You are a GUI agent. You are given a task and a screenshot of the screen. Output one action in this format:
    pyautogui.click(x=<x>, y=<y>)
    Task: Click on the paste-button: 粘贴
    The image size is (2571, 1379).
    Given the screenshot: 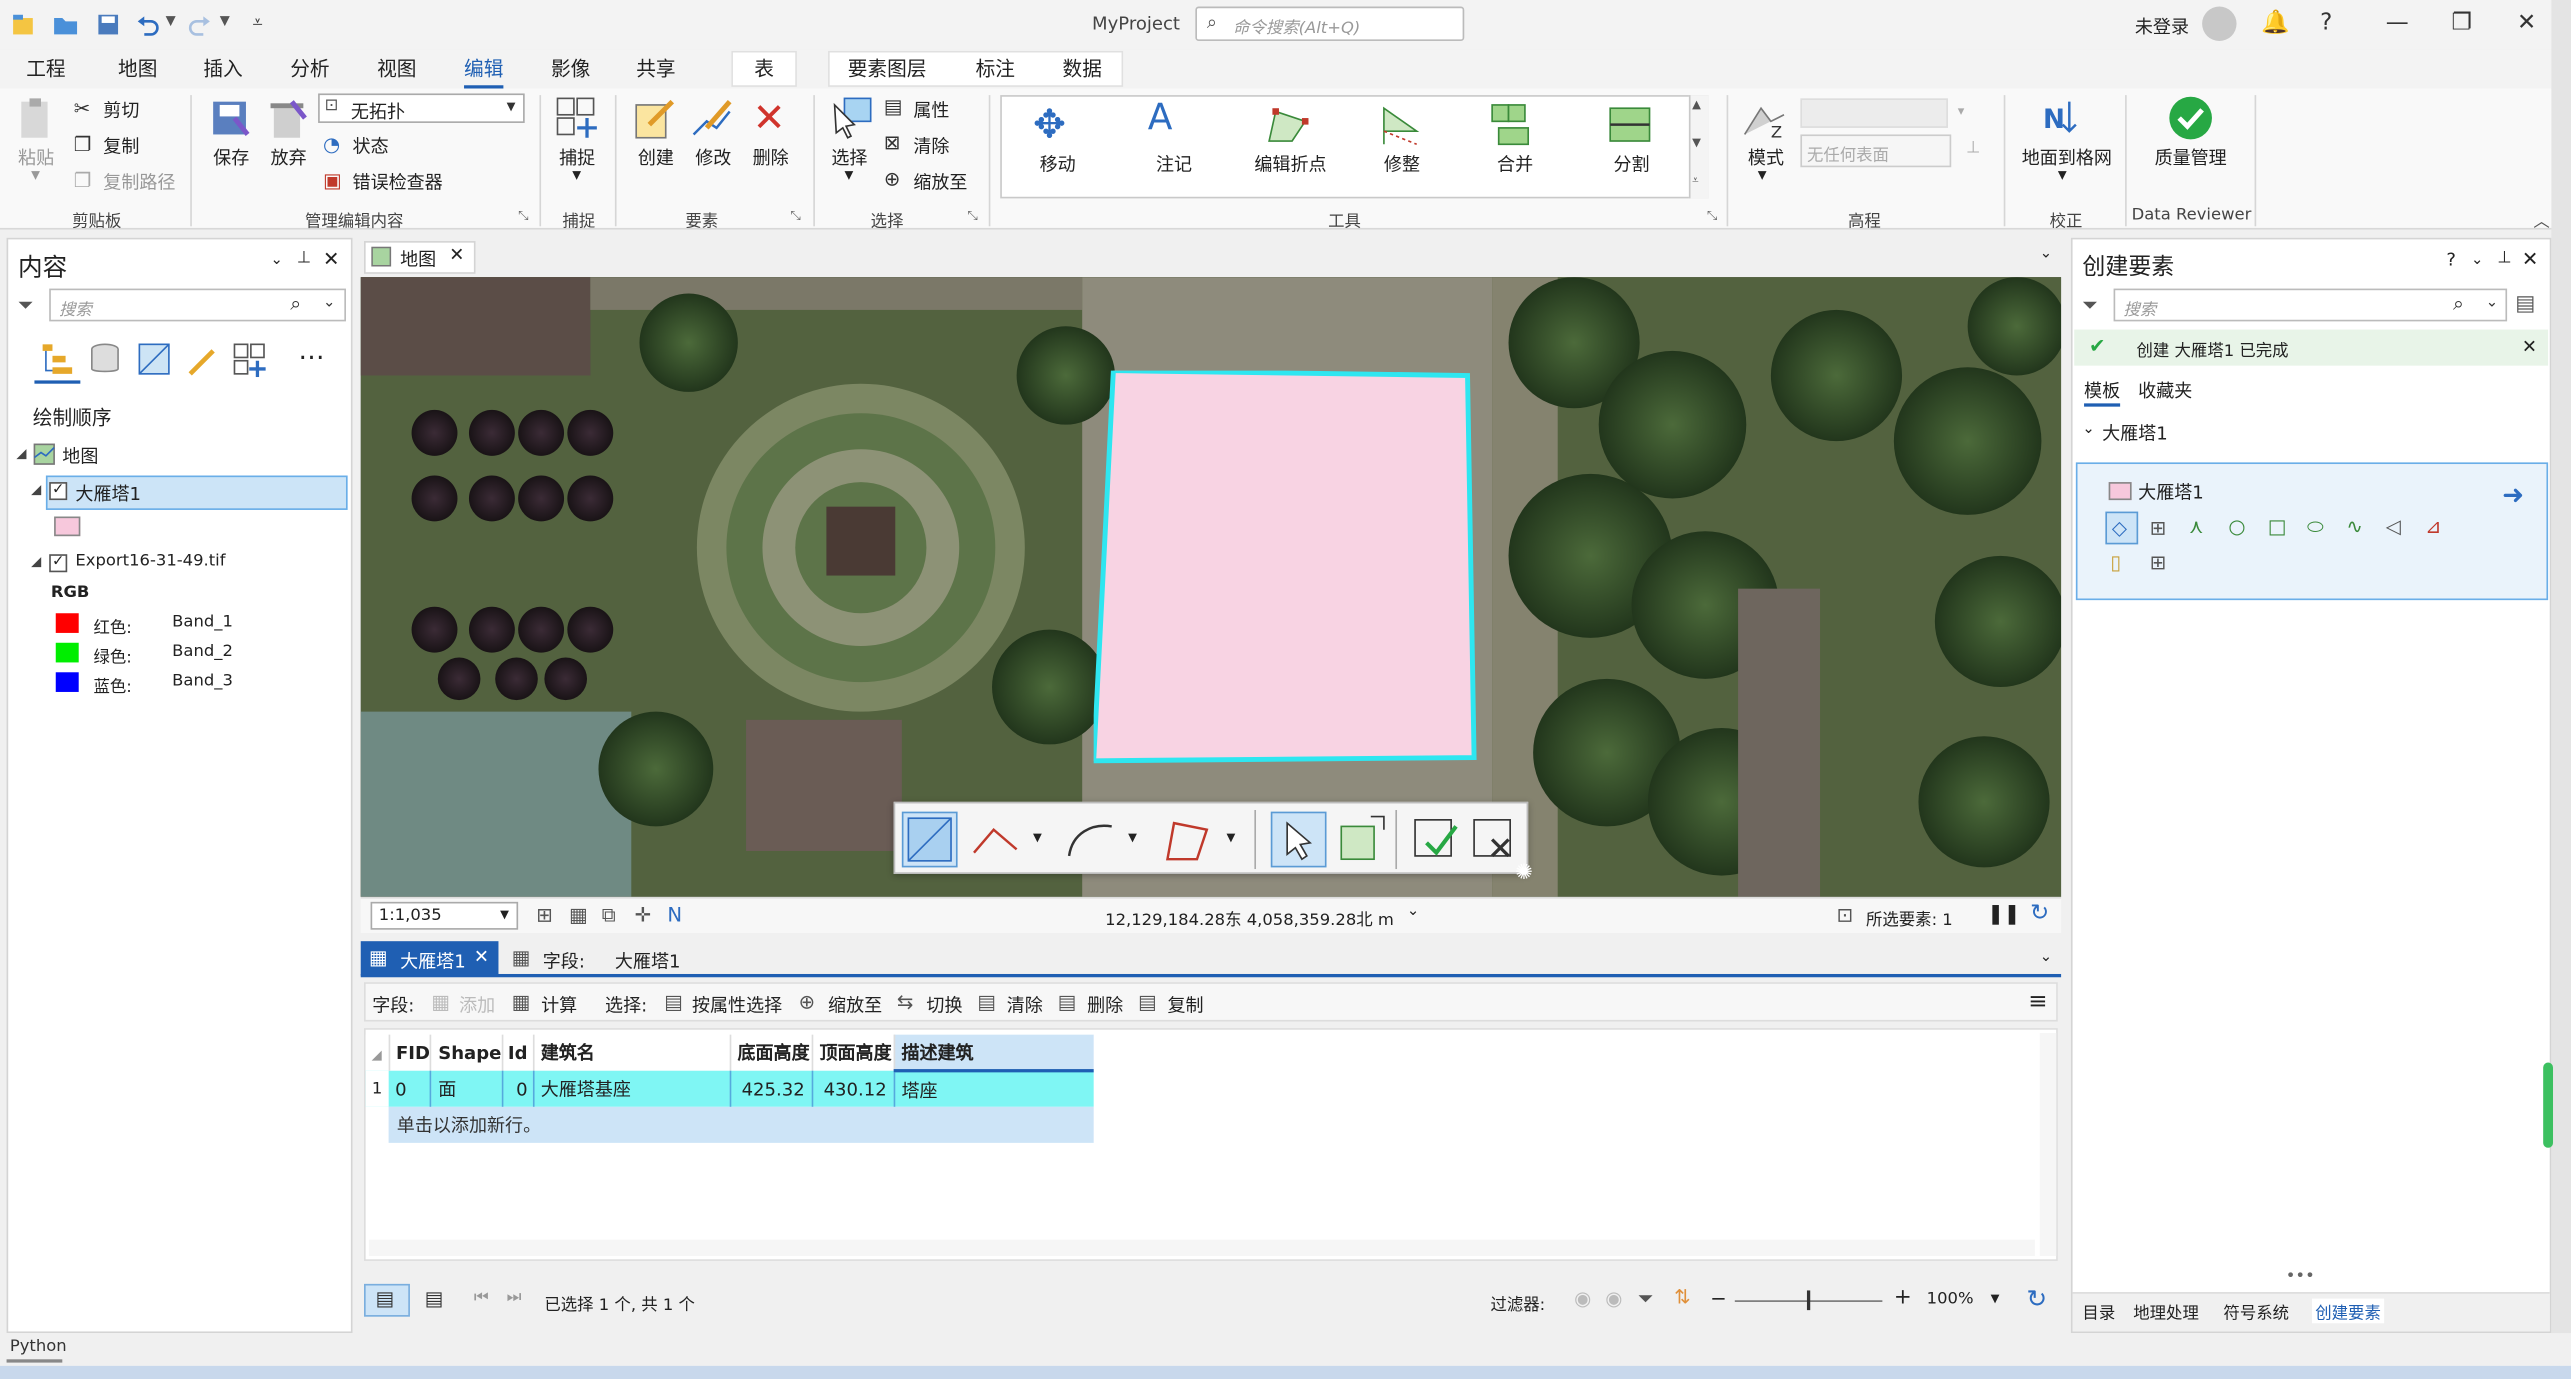 What is the action you would take?
    pyautogui.click(x=36, y=157)
    